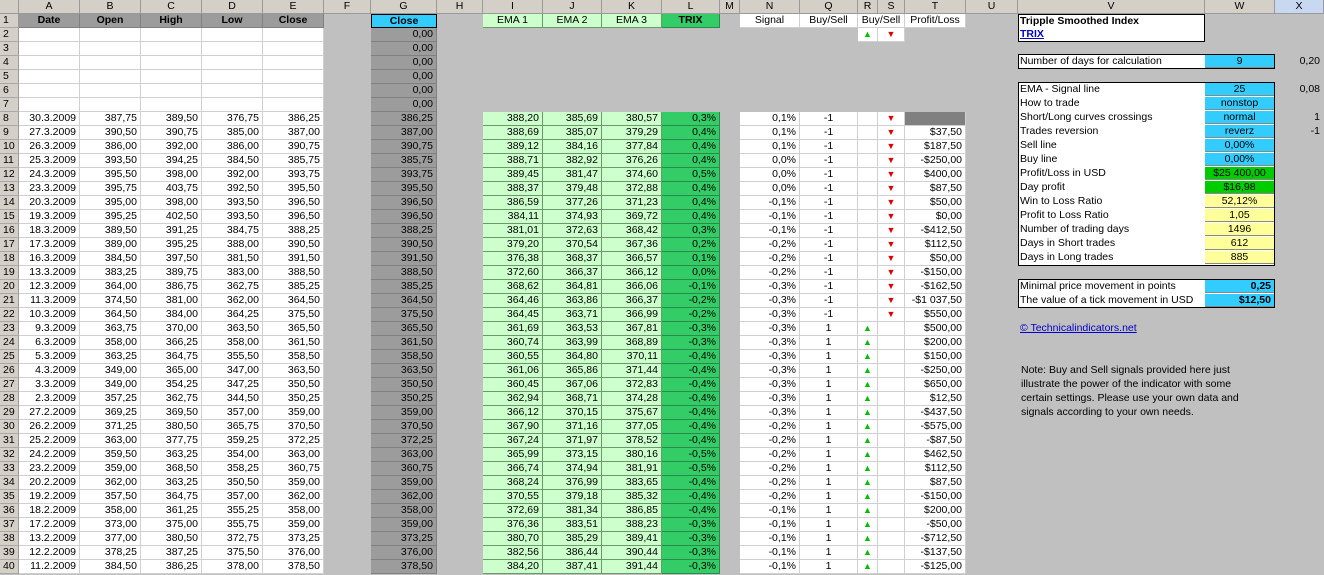 This screenshot has width=1324, height=575. I want to click on row-number: 16, so click(9, 231).